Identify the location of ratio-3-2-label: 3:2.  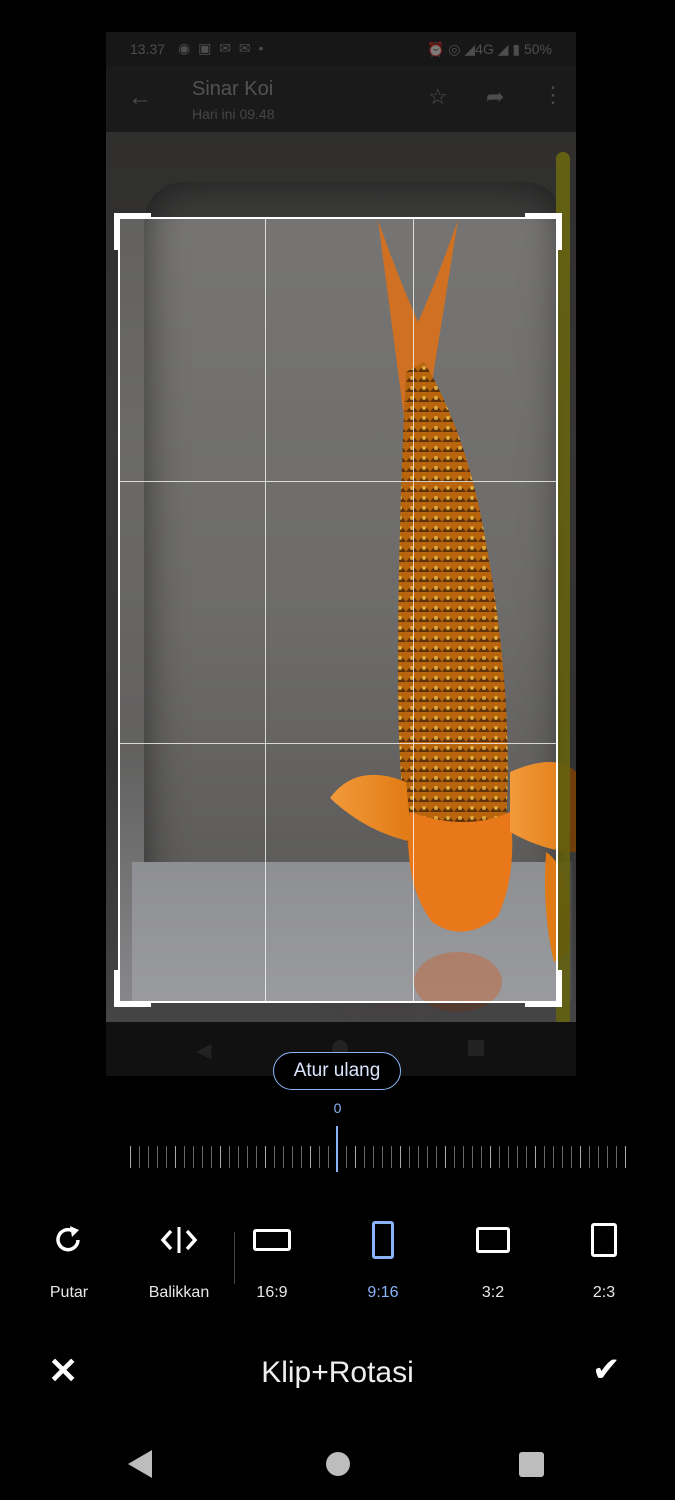
(493, 1292).